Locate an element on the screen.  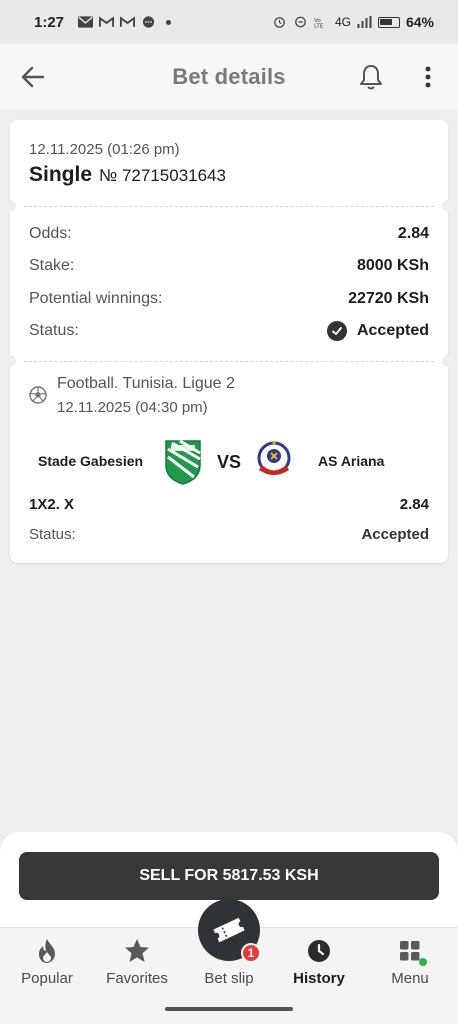
odds-value: 2.84 is located at coordinates (413, 233).